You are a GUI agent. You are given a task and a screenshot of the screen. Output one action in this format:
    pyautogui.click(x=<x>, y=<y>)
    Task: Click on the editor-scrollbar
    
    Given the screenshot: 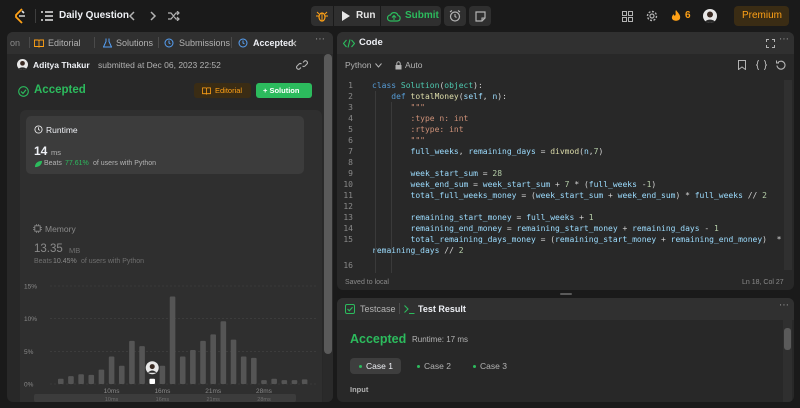 What is the action you would take?
    pyautogui.click(x=788, y=175)
    